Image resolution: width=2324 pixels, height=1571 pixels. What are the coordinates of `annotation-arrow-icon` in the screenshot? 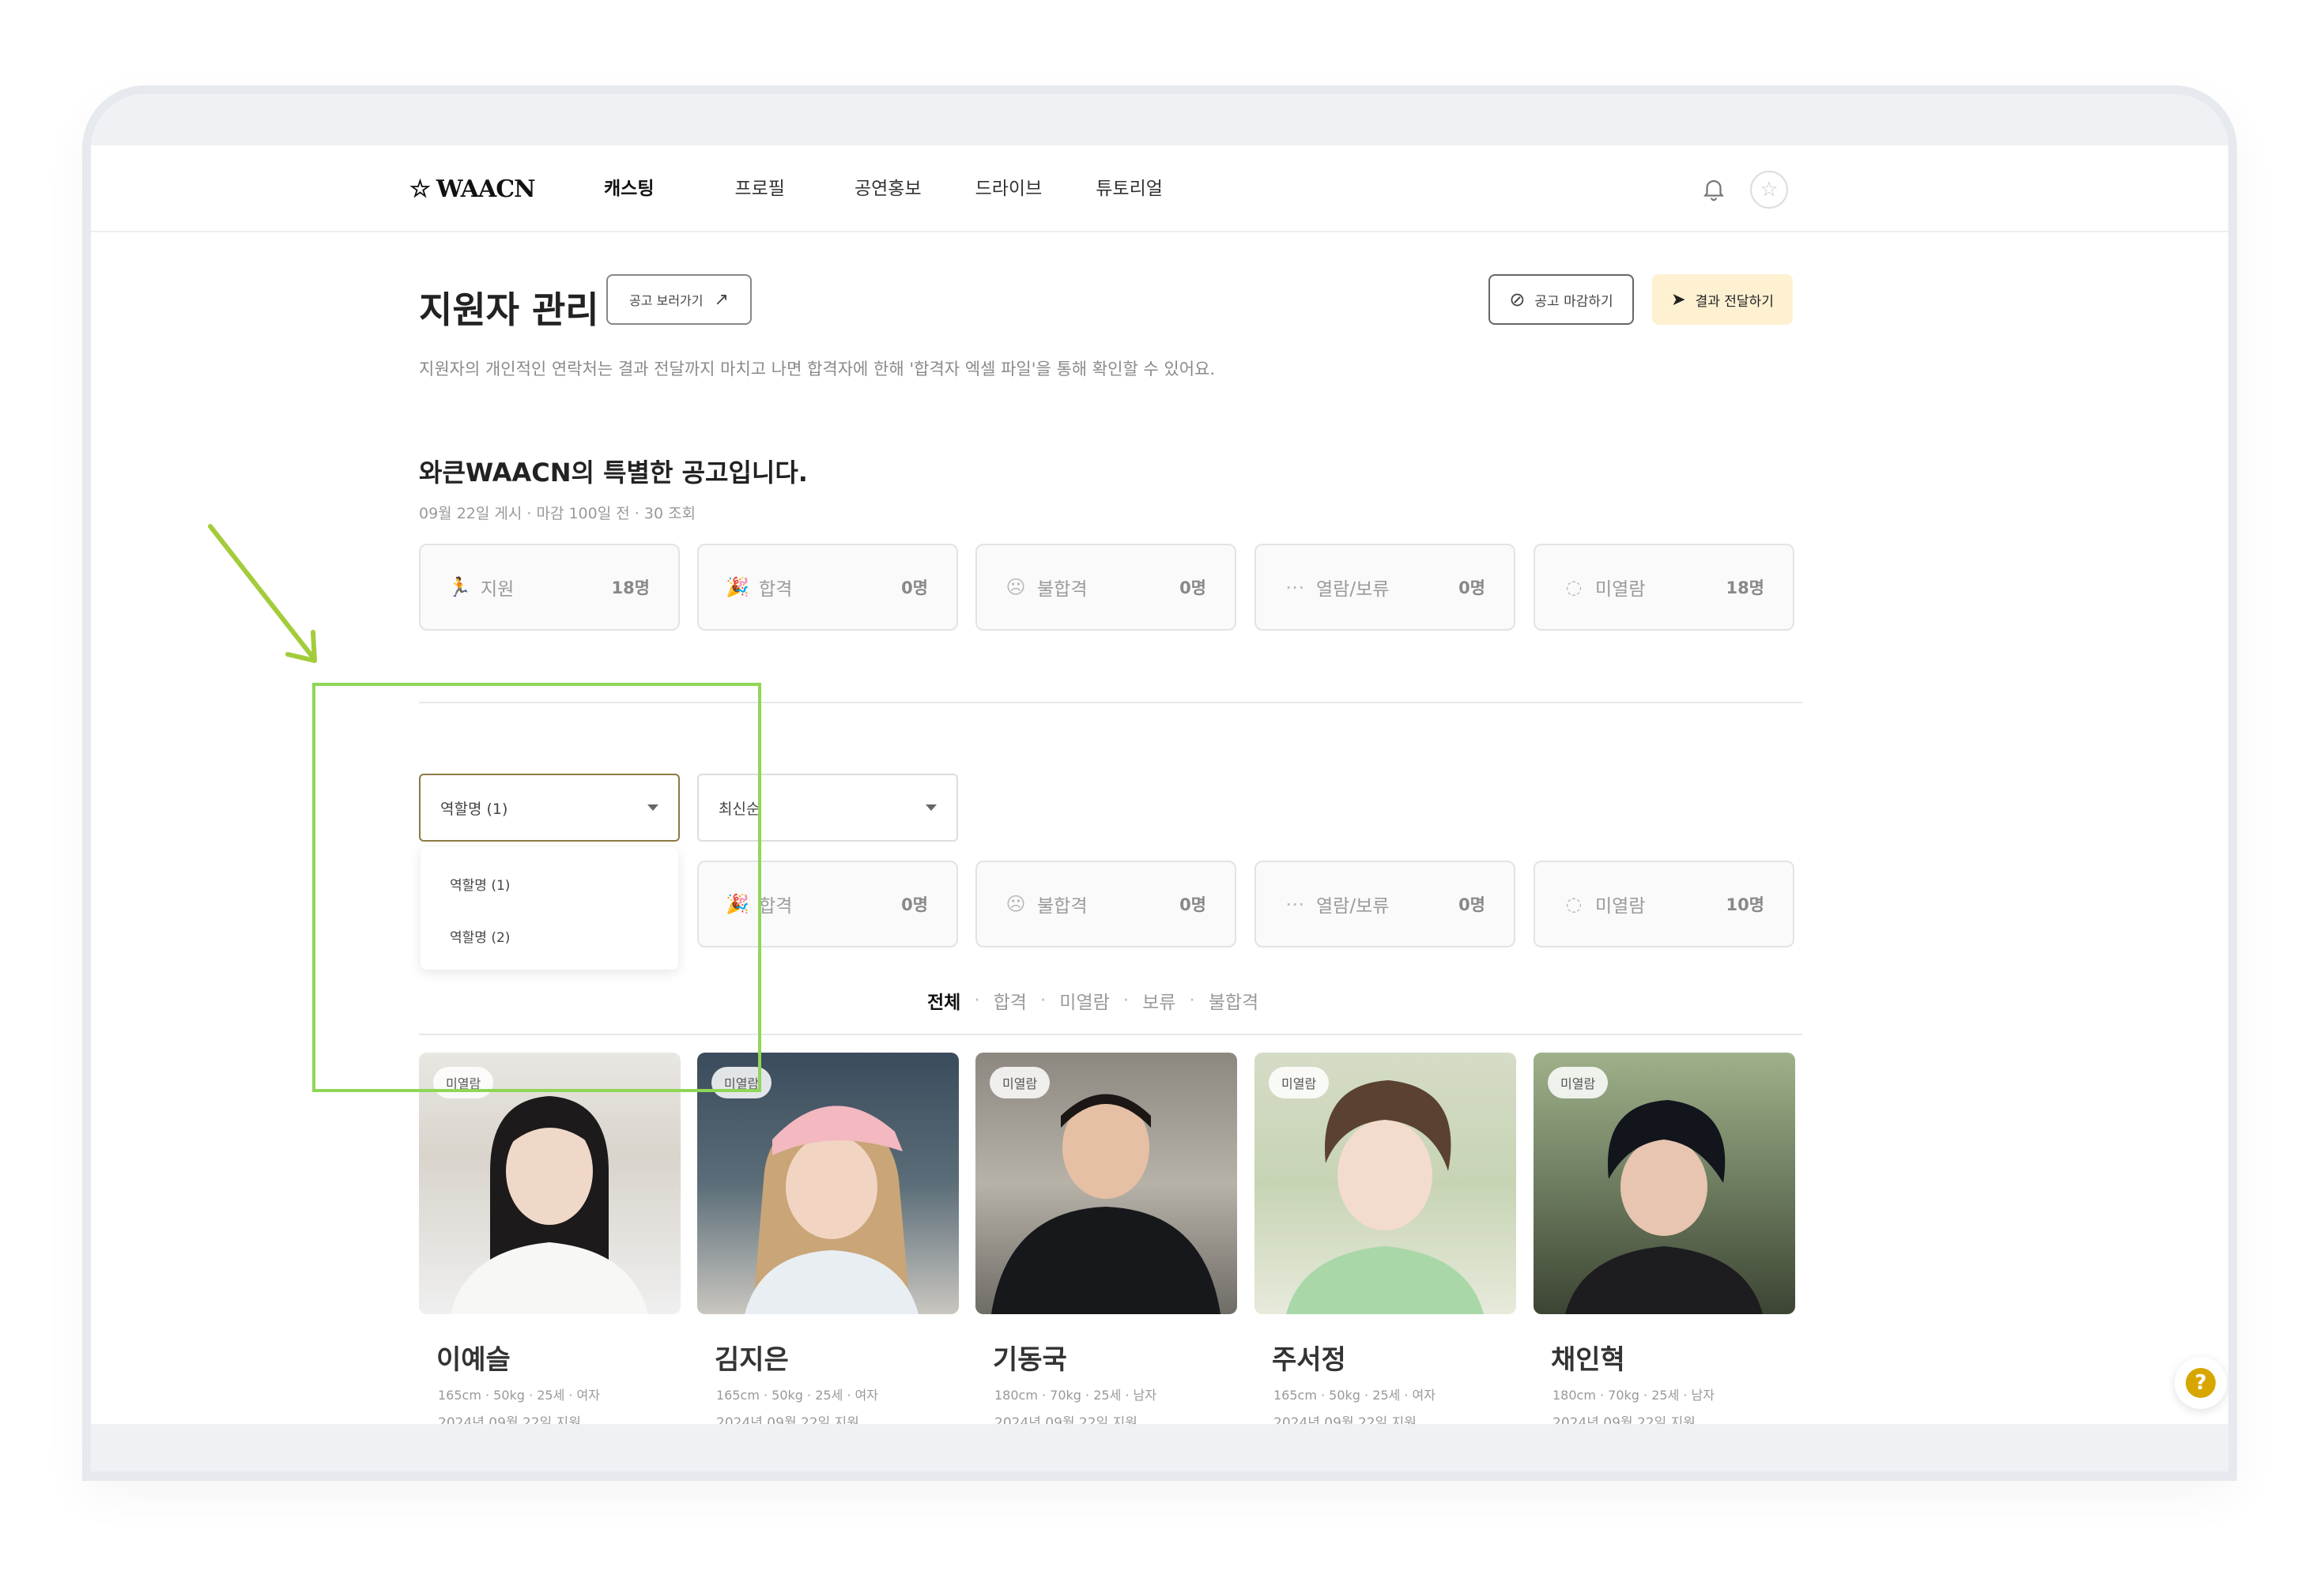 It's located at (262, 594).